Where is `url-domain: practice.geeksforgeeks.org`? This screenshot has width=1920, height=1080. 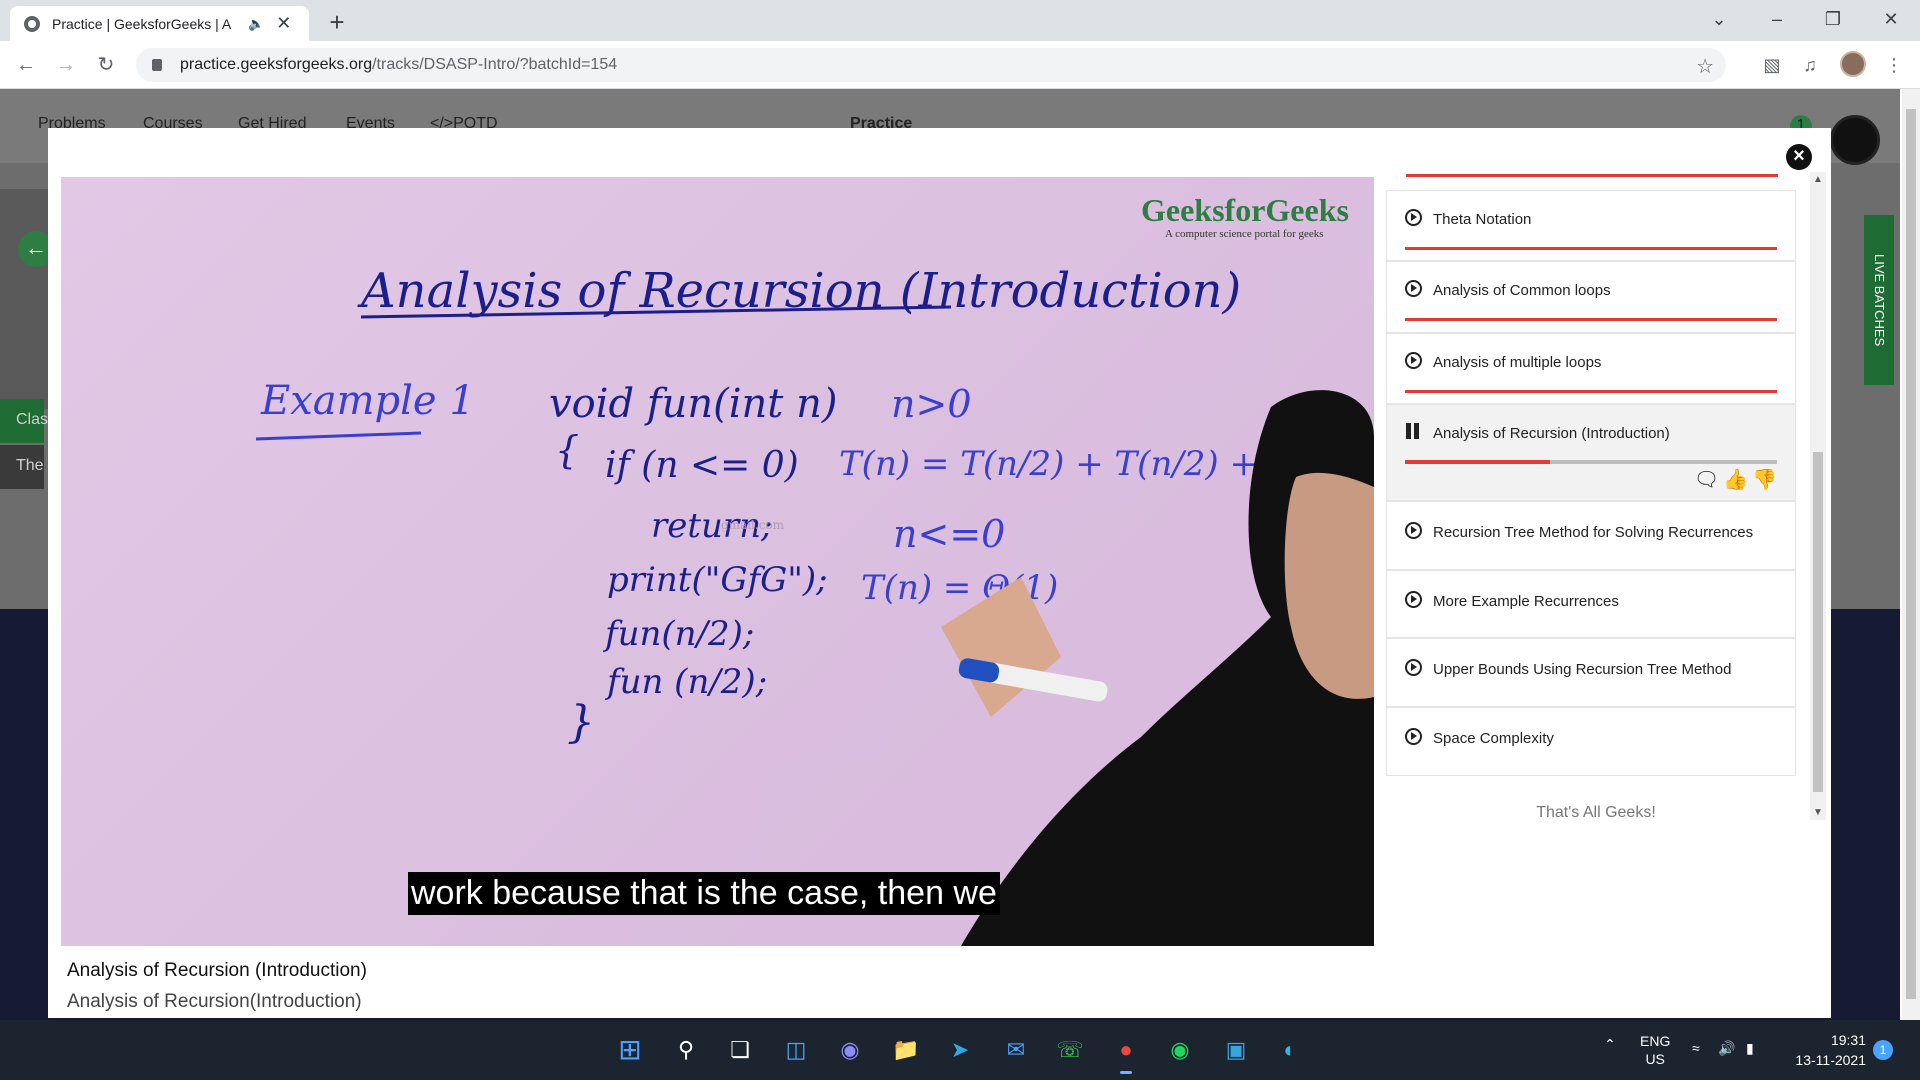
url-domain: practice.geeksforgeeks.org is located at coordinates (276, 64).